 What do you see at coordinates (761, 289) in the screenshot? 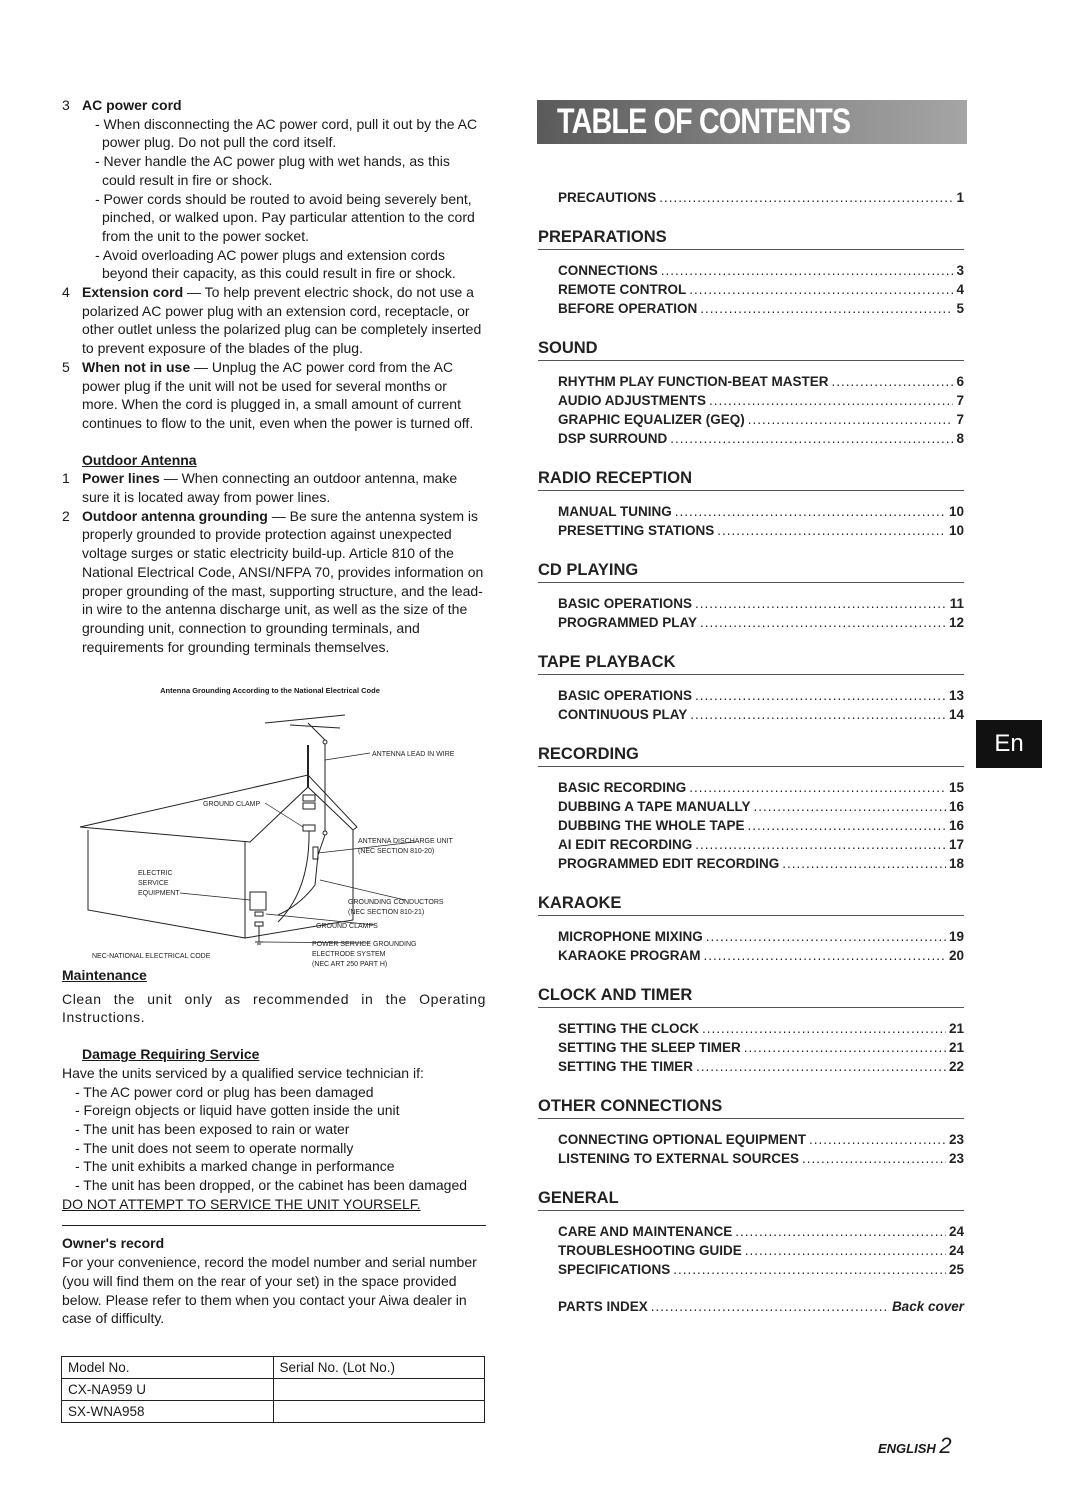
I see `toc-entry: REMOTE CONTROL 4` at bounding box center [761, 289].